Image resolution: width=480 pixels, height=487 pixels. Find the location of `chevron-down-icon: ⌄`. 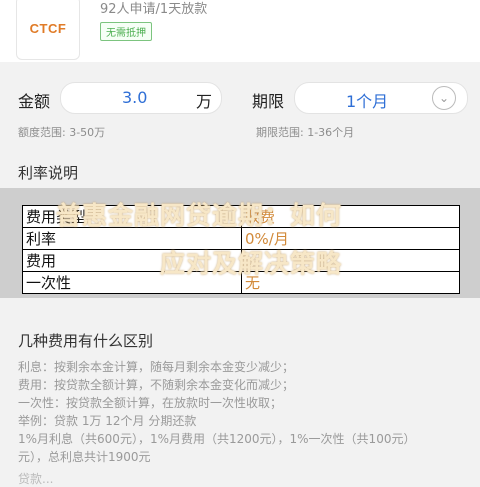

chevron-down-icon: ⌄ is located at coordinates (444, 98).